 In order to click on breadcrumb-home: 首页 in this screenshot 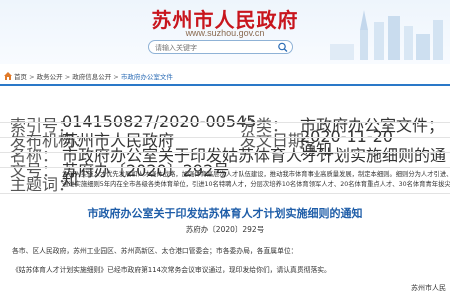, I will do `click(20, 77)`.